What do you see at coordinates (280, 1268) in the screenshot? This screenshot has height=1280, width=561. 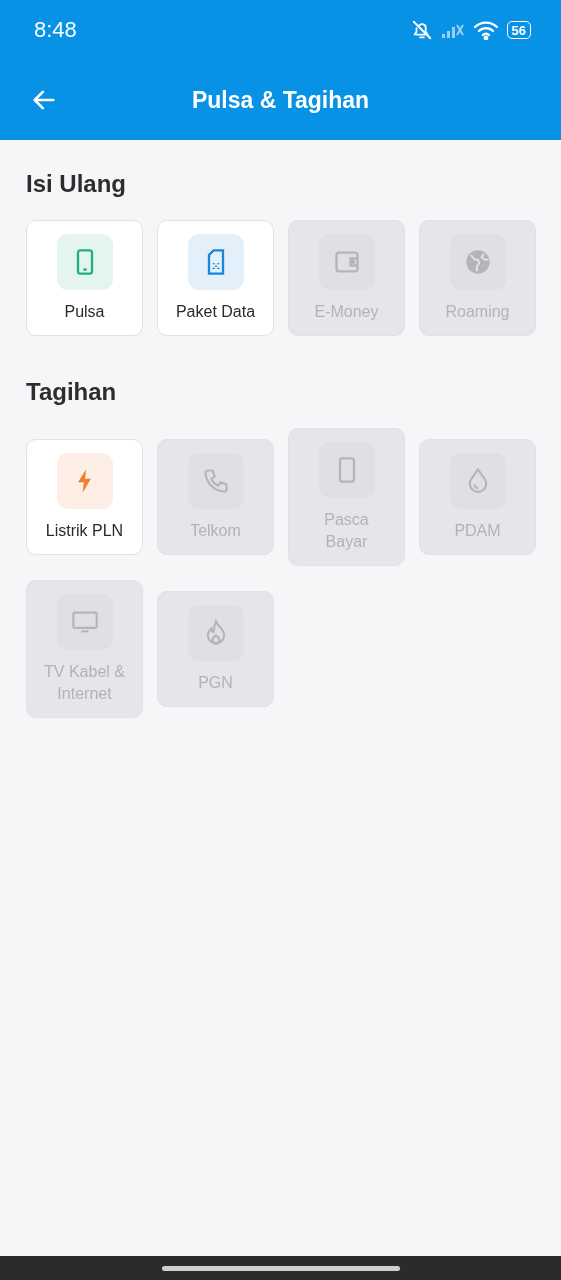 I see `home-indicator` at bounding box center [280, 1268].